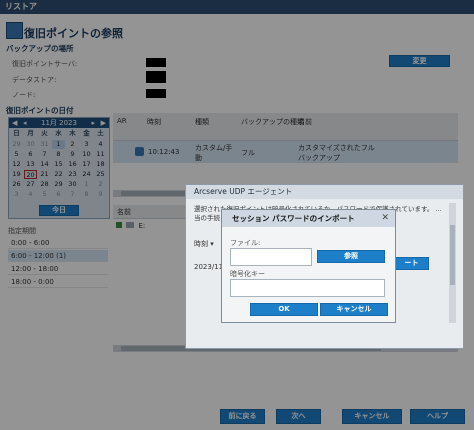 The height and width of the screenshot is (430, 474). I want to click on sort-down-icon: ▾, so click(212, 244).